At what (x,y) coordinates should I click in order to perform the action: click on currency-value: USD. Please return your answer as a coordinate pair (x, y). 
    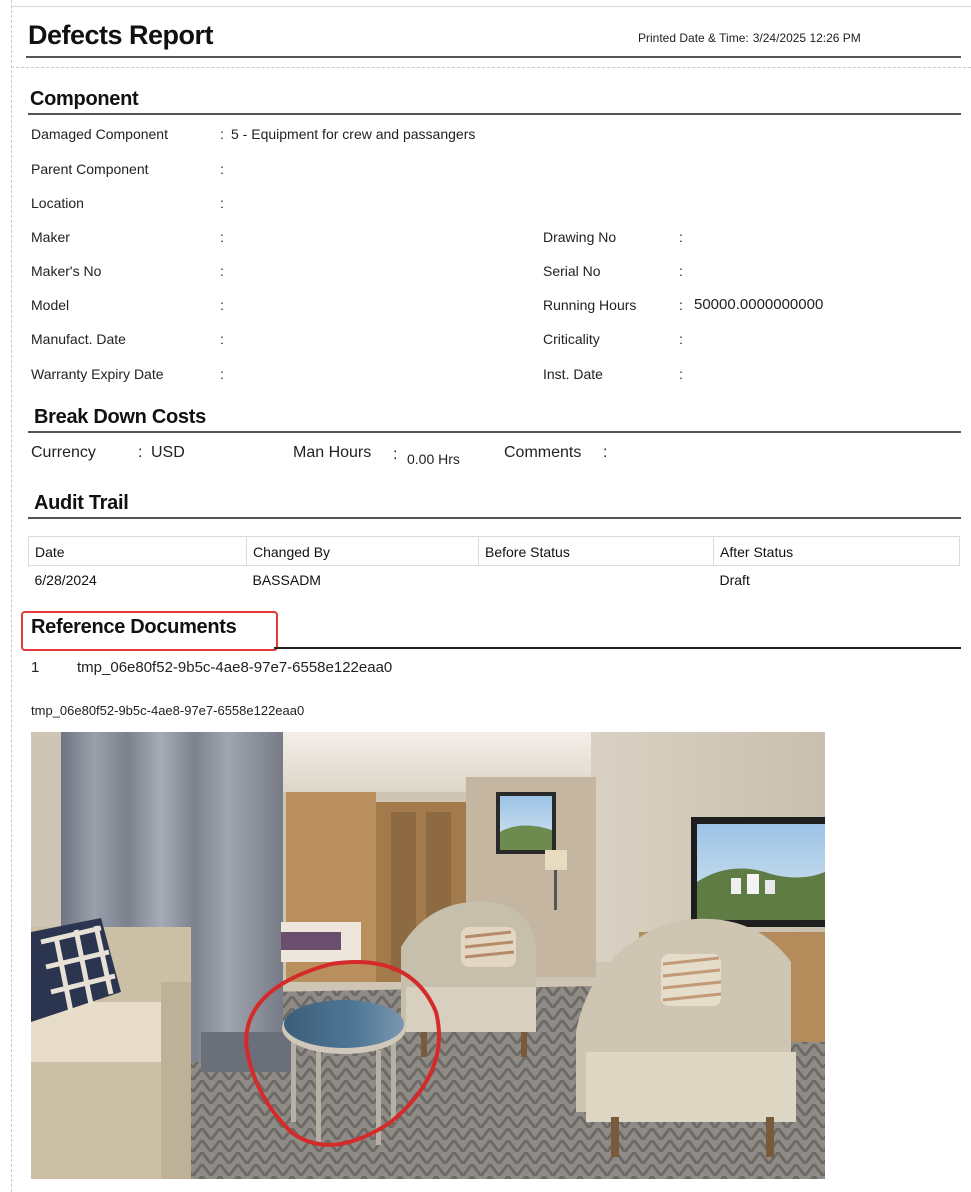
    Looking at the image, I should click on (168, 452).